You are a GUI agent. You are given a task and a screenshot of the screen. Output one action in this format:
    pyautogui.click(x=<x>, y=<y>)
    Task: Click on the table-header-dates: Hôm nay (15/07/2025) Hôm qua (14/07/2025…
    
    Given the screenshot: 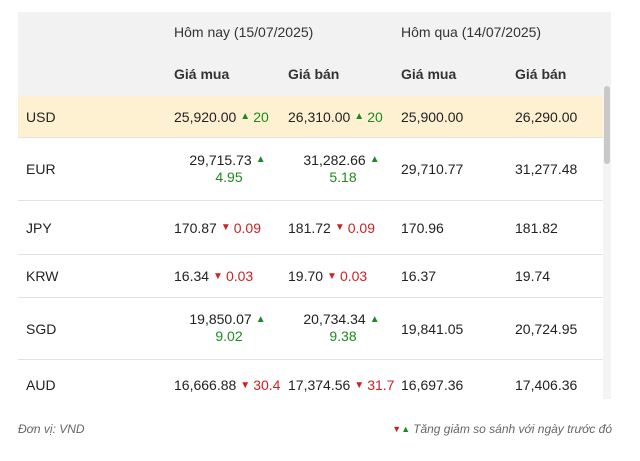 What is the action you would take?
    pyautogui.click(x=314, y=32)
    